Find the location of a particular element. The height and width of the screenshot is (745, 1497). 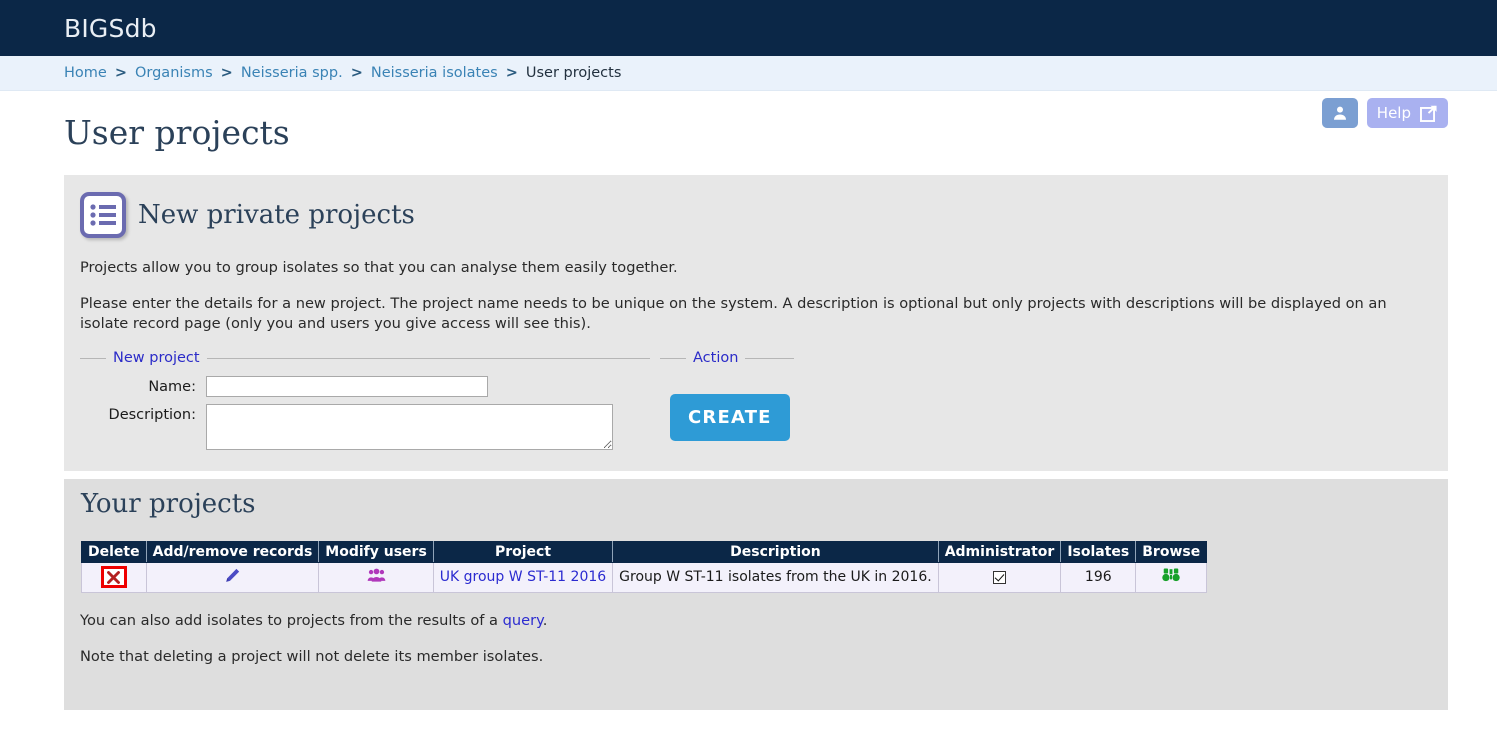

delete-project-button is located at coordinates (113, 577).